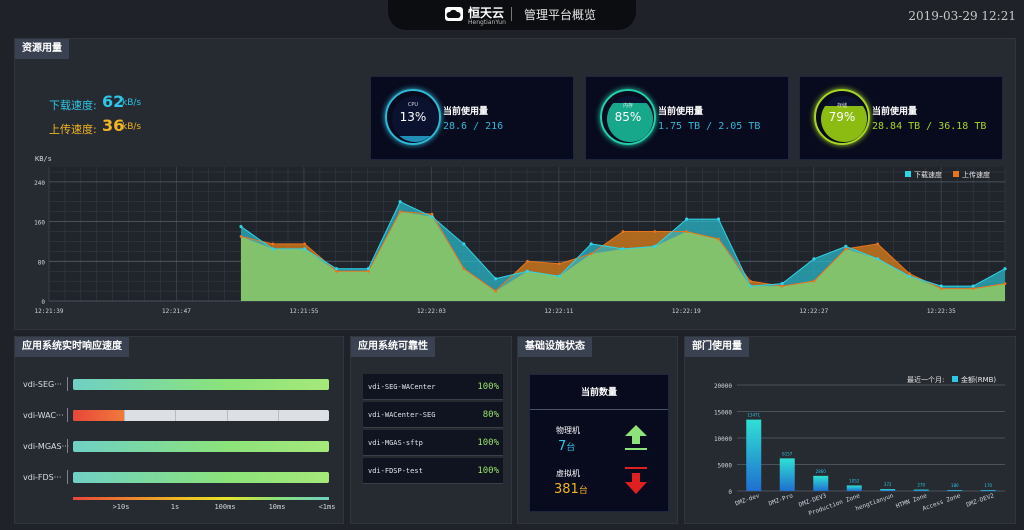 The image size is (1024, 530). I want to click on bar-y-tick-label: 20000, so click(723, 386).